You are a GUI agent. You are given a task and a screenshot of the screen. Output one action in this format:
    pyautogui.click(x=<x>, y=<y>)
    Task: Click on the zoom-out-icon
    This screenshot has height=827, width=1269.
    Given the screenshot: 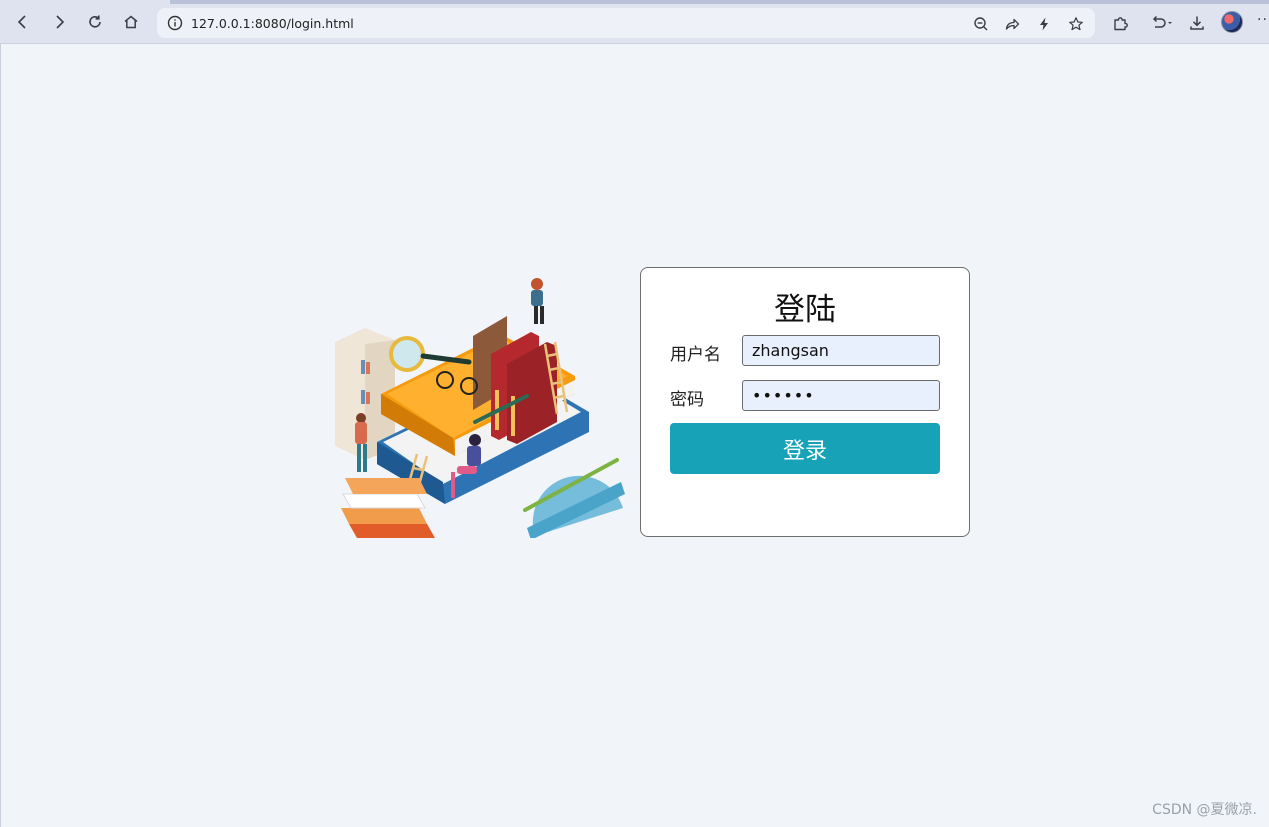 What is the action you would take?
    pyautogui.click(x=981, y=24)
    